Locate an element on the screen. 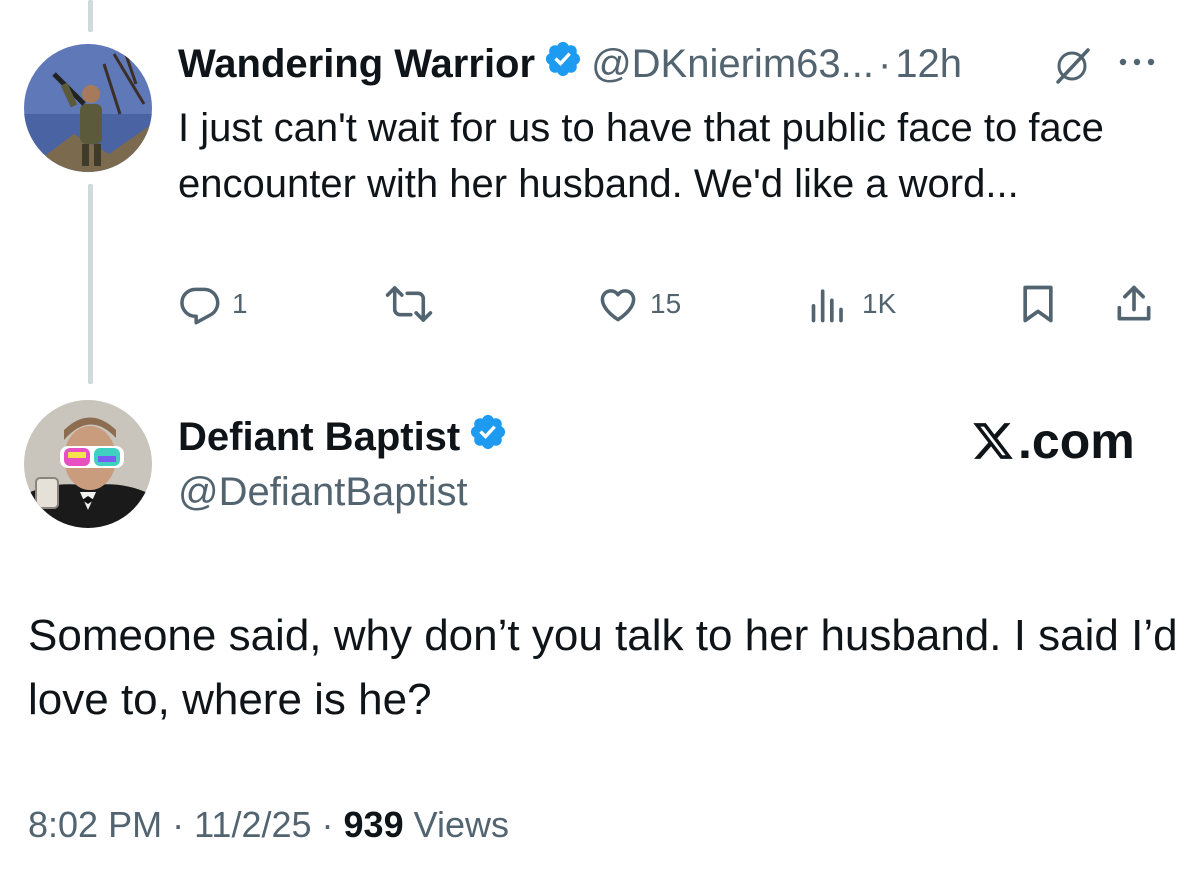 Image resolution: width=1200 pixels, height=875 pixels. thread-line is located at coordinates (90, 284).